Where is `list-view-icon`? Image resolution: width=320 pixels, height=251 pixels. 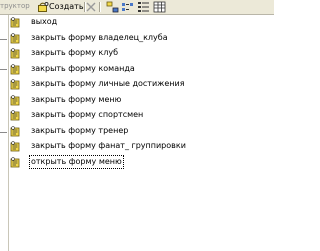 list-view-icon is located at coordinates (143, 7).